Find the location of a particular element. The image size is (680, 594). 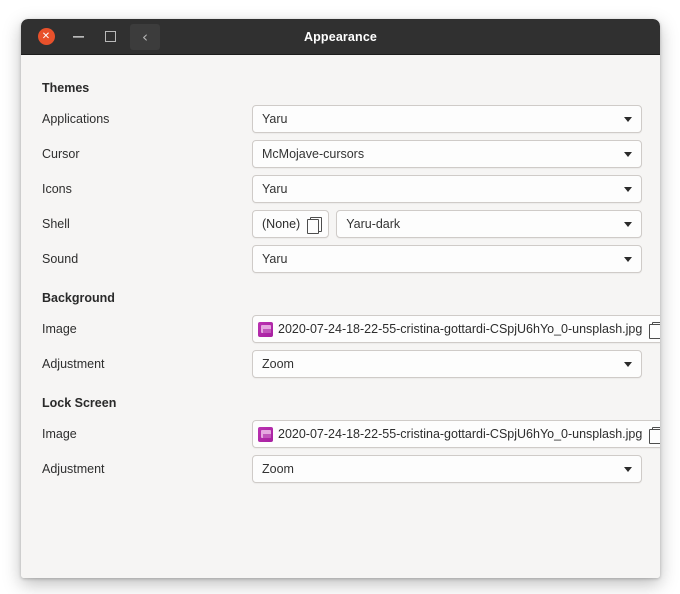

row-sound: Sound Yaru is located at coordinates (340, 259).